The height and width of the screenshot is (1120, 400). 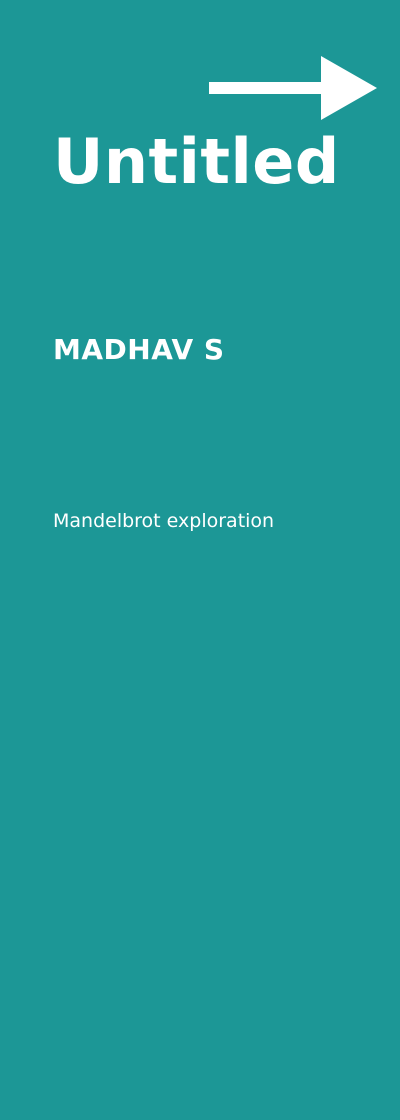 I want to click on arrow-right-icon, so click(x=293, y=88).